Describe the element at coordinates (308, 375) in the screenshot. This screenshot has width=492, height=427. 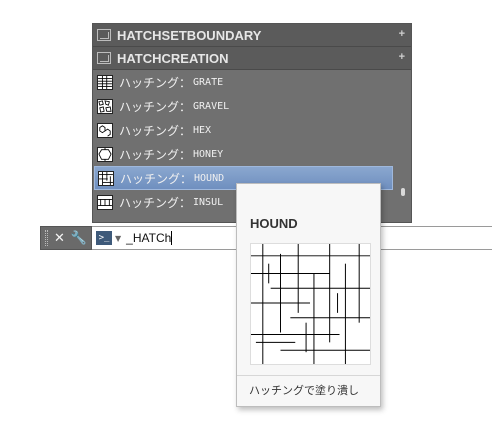
I see `tooltip-divider` at that location.